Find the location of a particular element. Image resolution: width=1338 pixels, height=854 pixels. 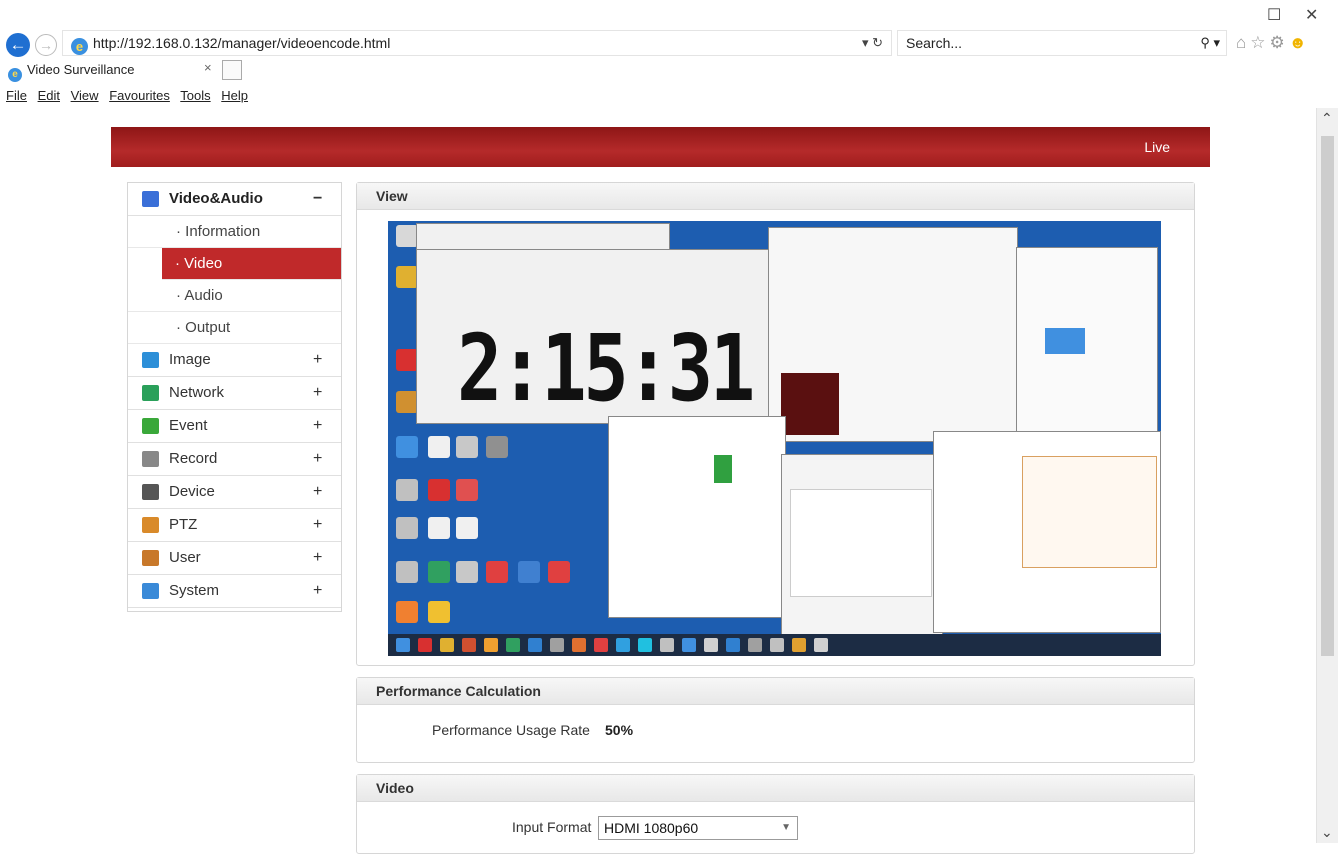

new-tab-button is located at coordinates (232, 70).